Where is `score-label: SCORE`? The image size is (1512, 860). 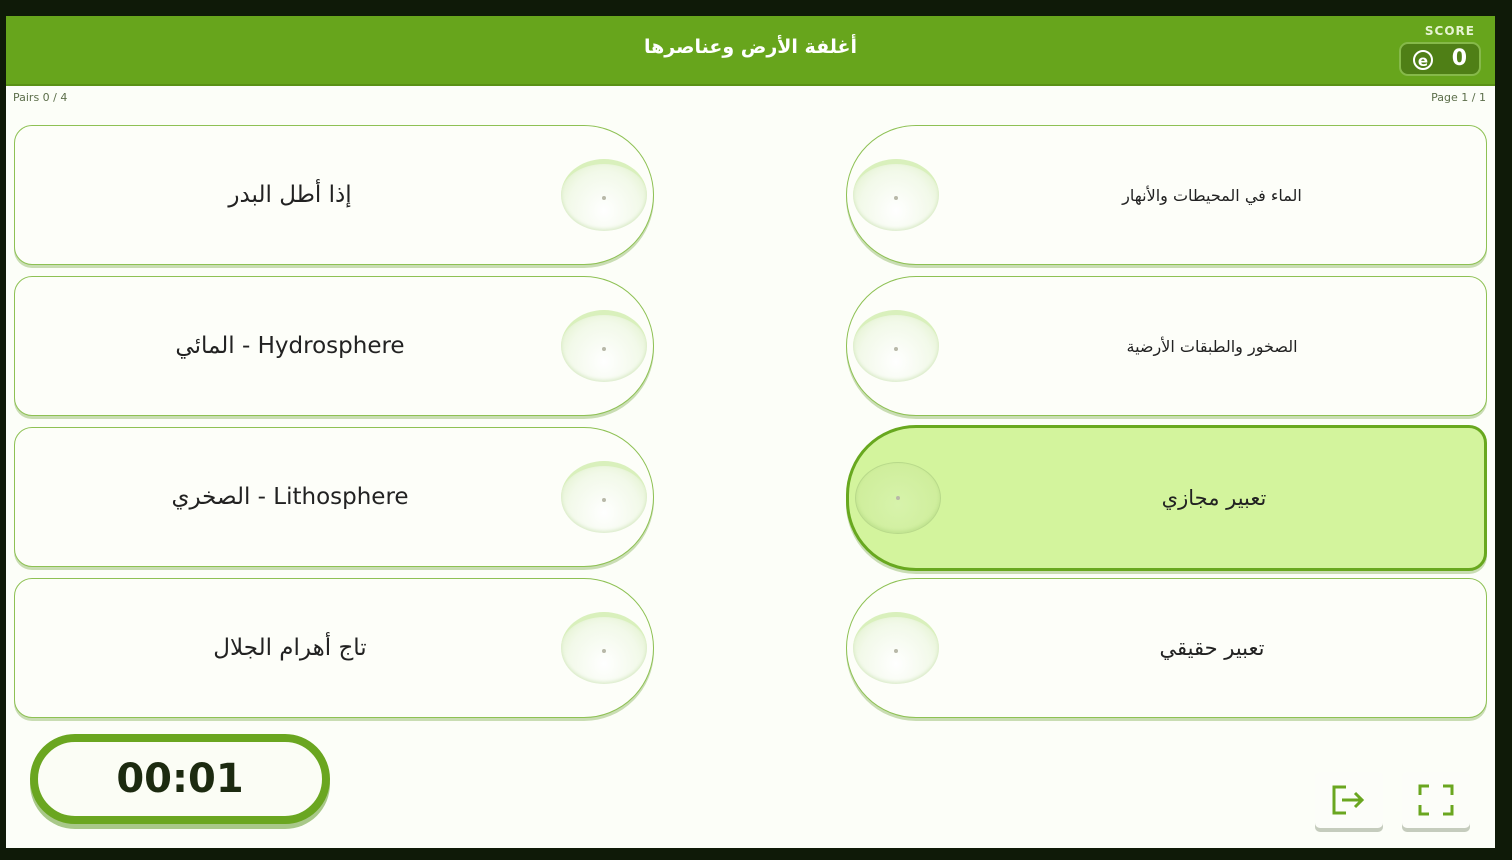 score-label: SCORE is located at coordinates (1449, 31).